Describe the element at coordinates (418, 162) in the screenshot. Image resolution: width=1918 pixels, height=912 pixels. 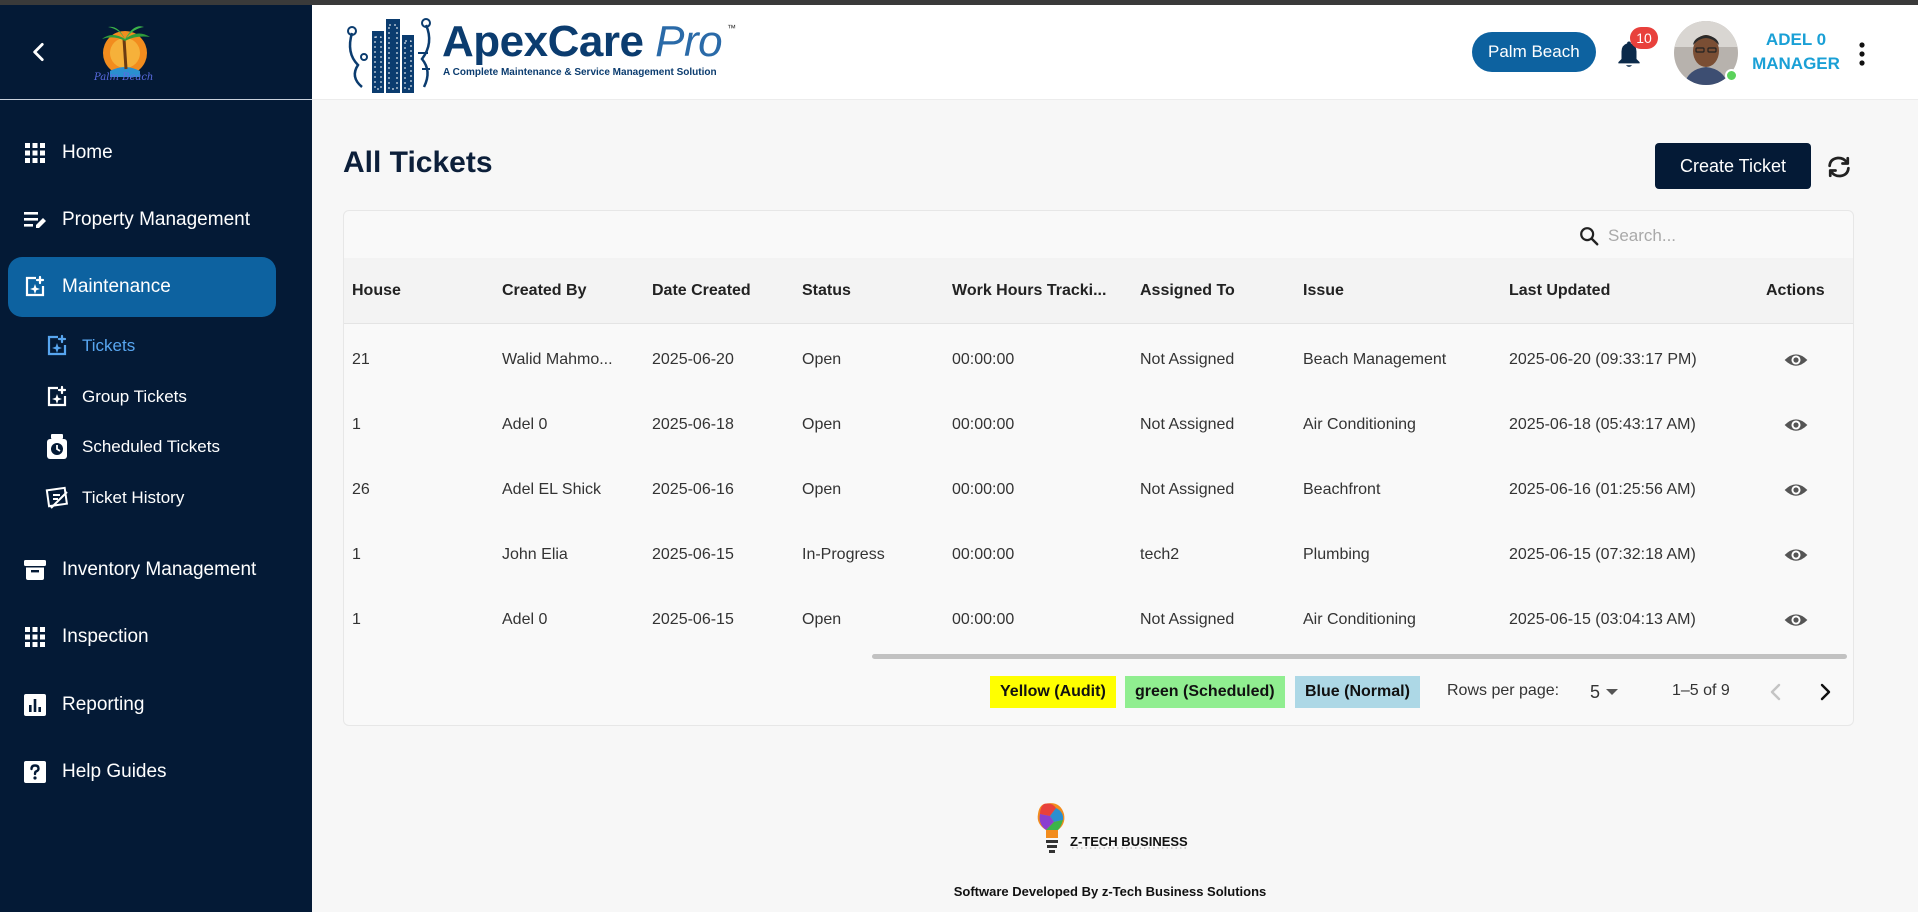
I see `page-title: All Tickets` at that location.